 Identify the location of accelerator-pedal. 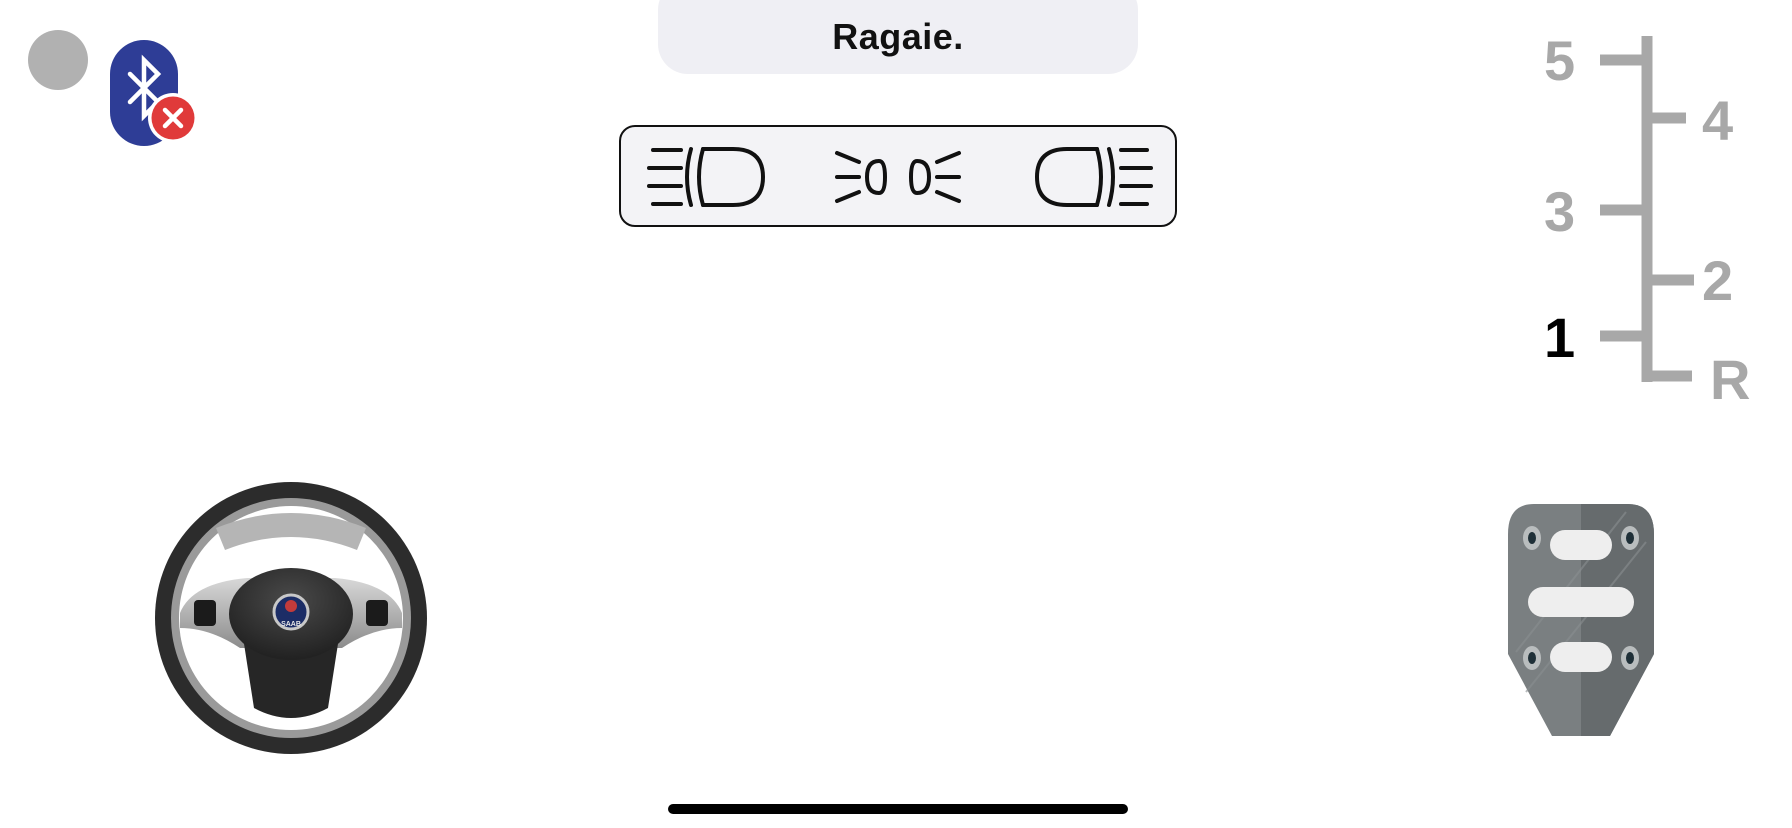
(1581, 620).